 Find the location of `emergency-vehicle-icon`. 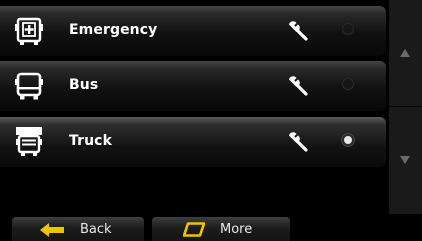

emergency-vehicle-icon is located at coordinates (29, 31).